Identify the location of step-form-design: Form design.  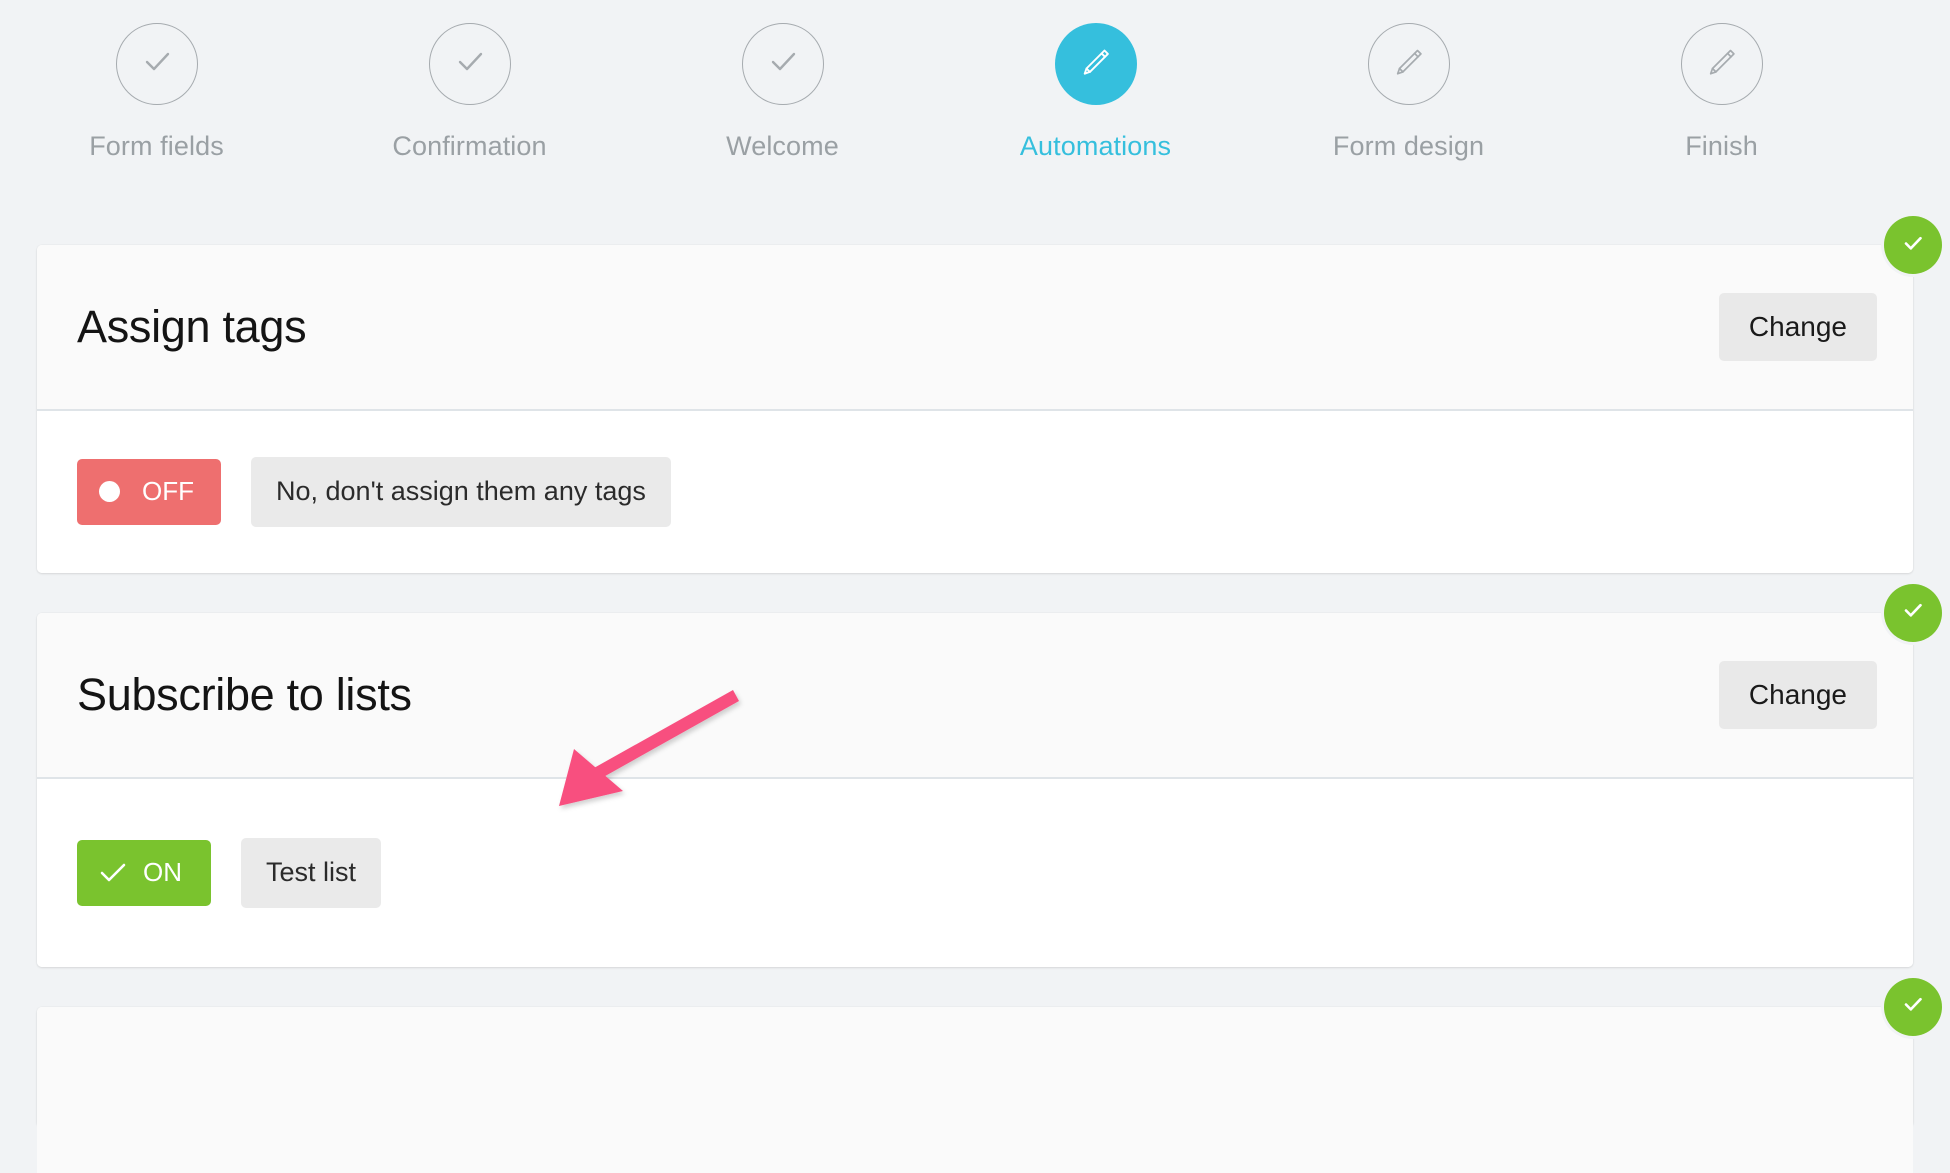
(1408, 92).